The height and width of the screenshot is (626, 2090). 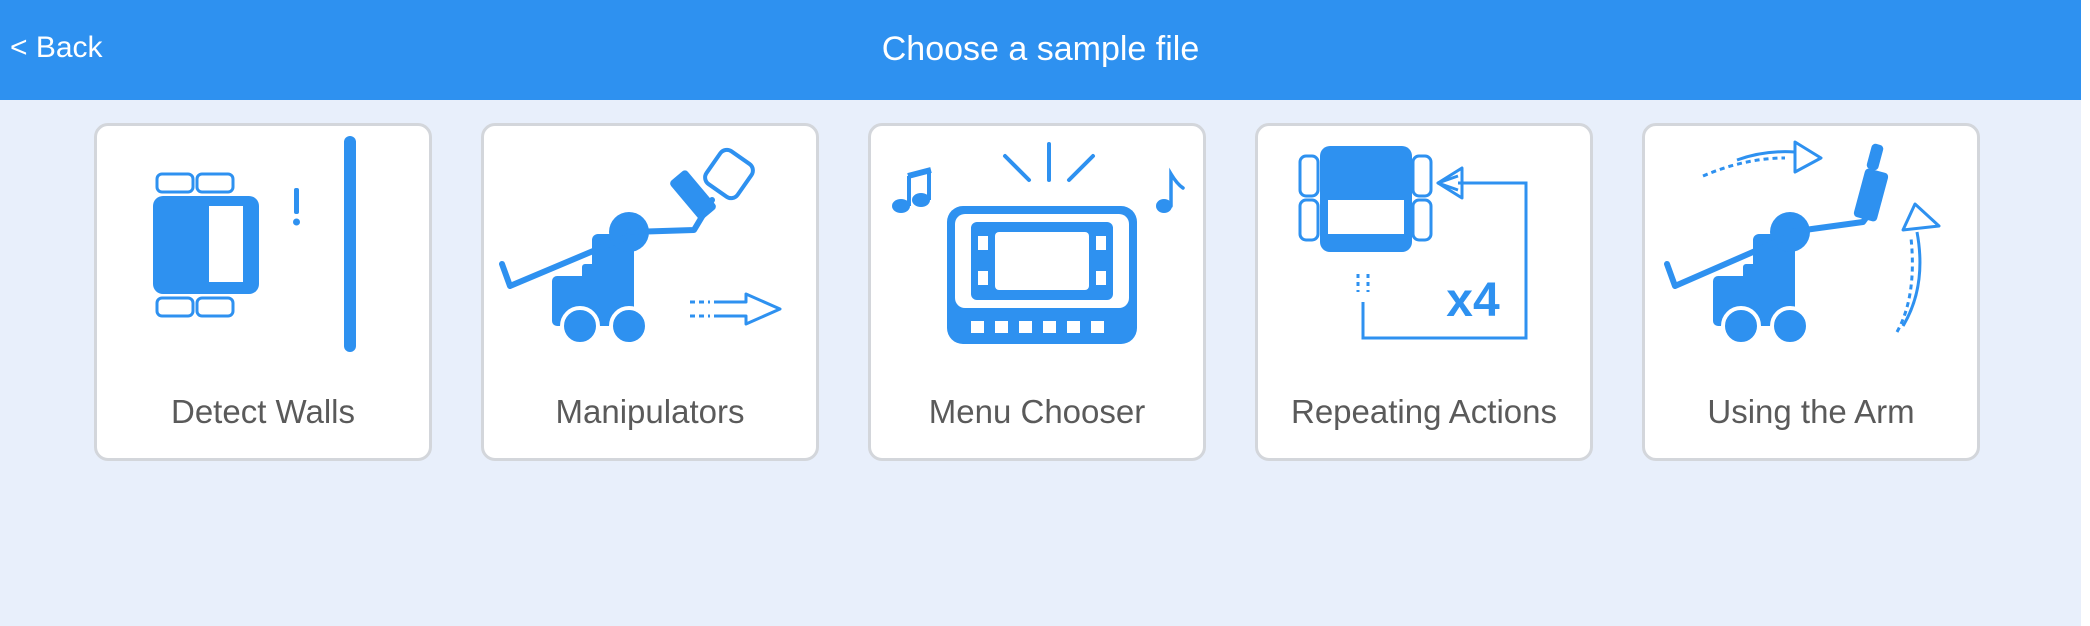 What do you see at coordinates (1037, 411) in the screenshot?
I see `sample-label: Menu Chooser` at bounding box center [1037, 411].